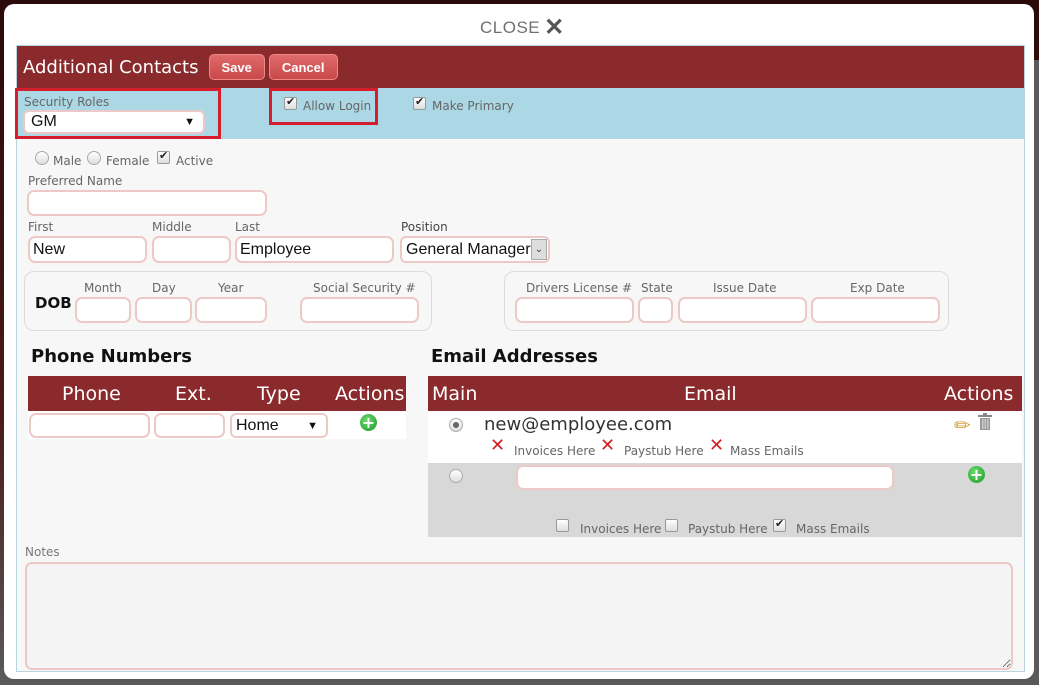 This screenshot has height=685, width=1039. What do you see at coordinates (42, 158) in the screenshot?
I see `male-radio` at bounding box center [42, 158].